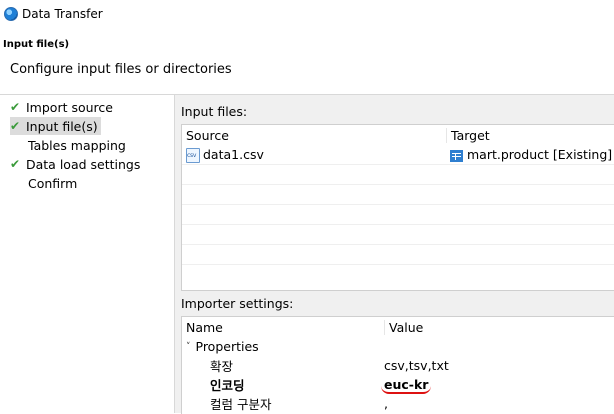 This screenshot has height=414, width=614. What do you see at coordinates (456, 155) in the screenshot?
I see `table-icon` at bounding box center [456, 155].